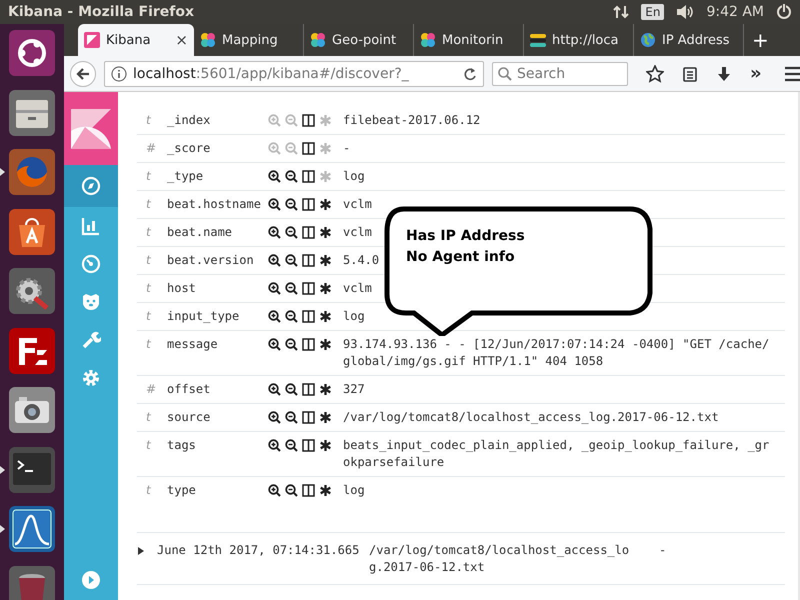 The width and height of the screenshot is (800, 600). Describe the element at coordinates (91, 302) in the screenshot. I see `bear-face-icon` at that location.